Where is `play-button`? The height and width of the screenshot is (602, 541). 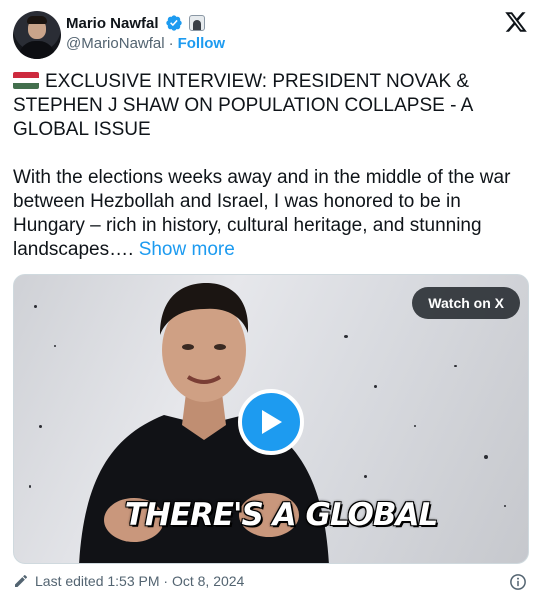 play-button is located at coordinates (271, 422).